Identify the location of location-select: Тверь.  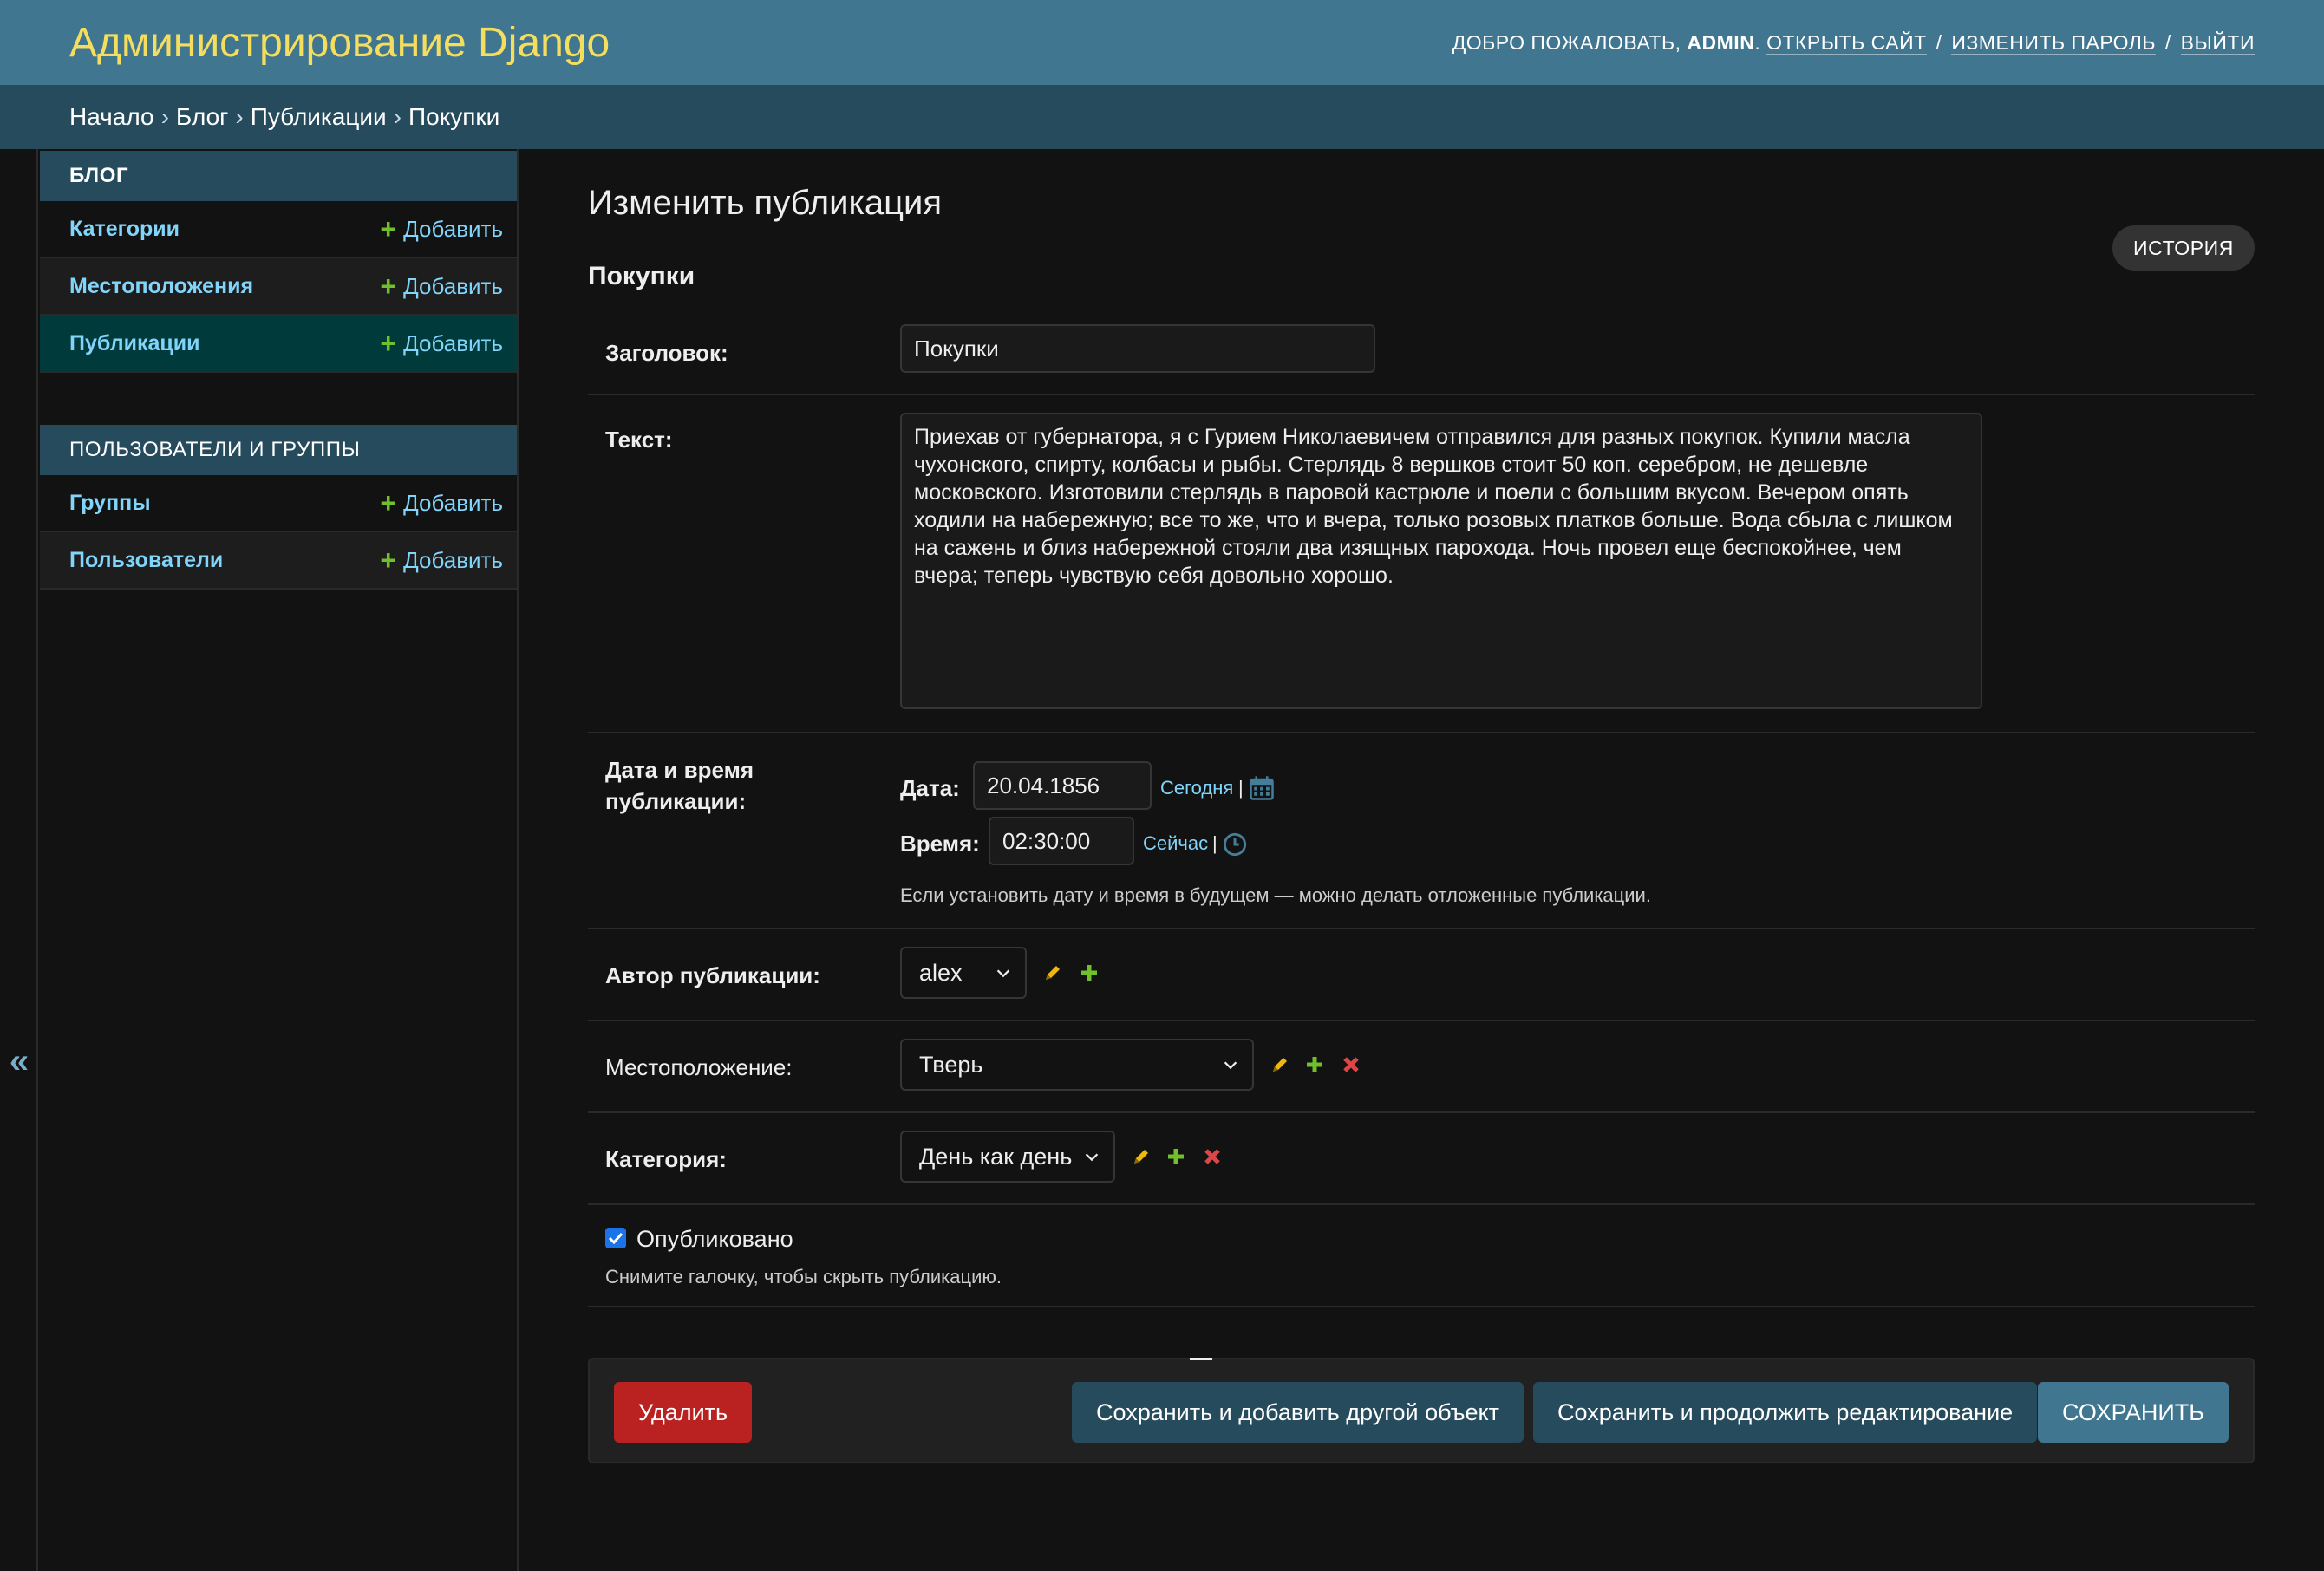
(1077, 1065).